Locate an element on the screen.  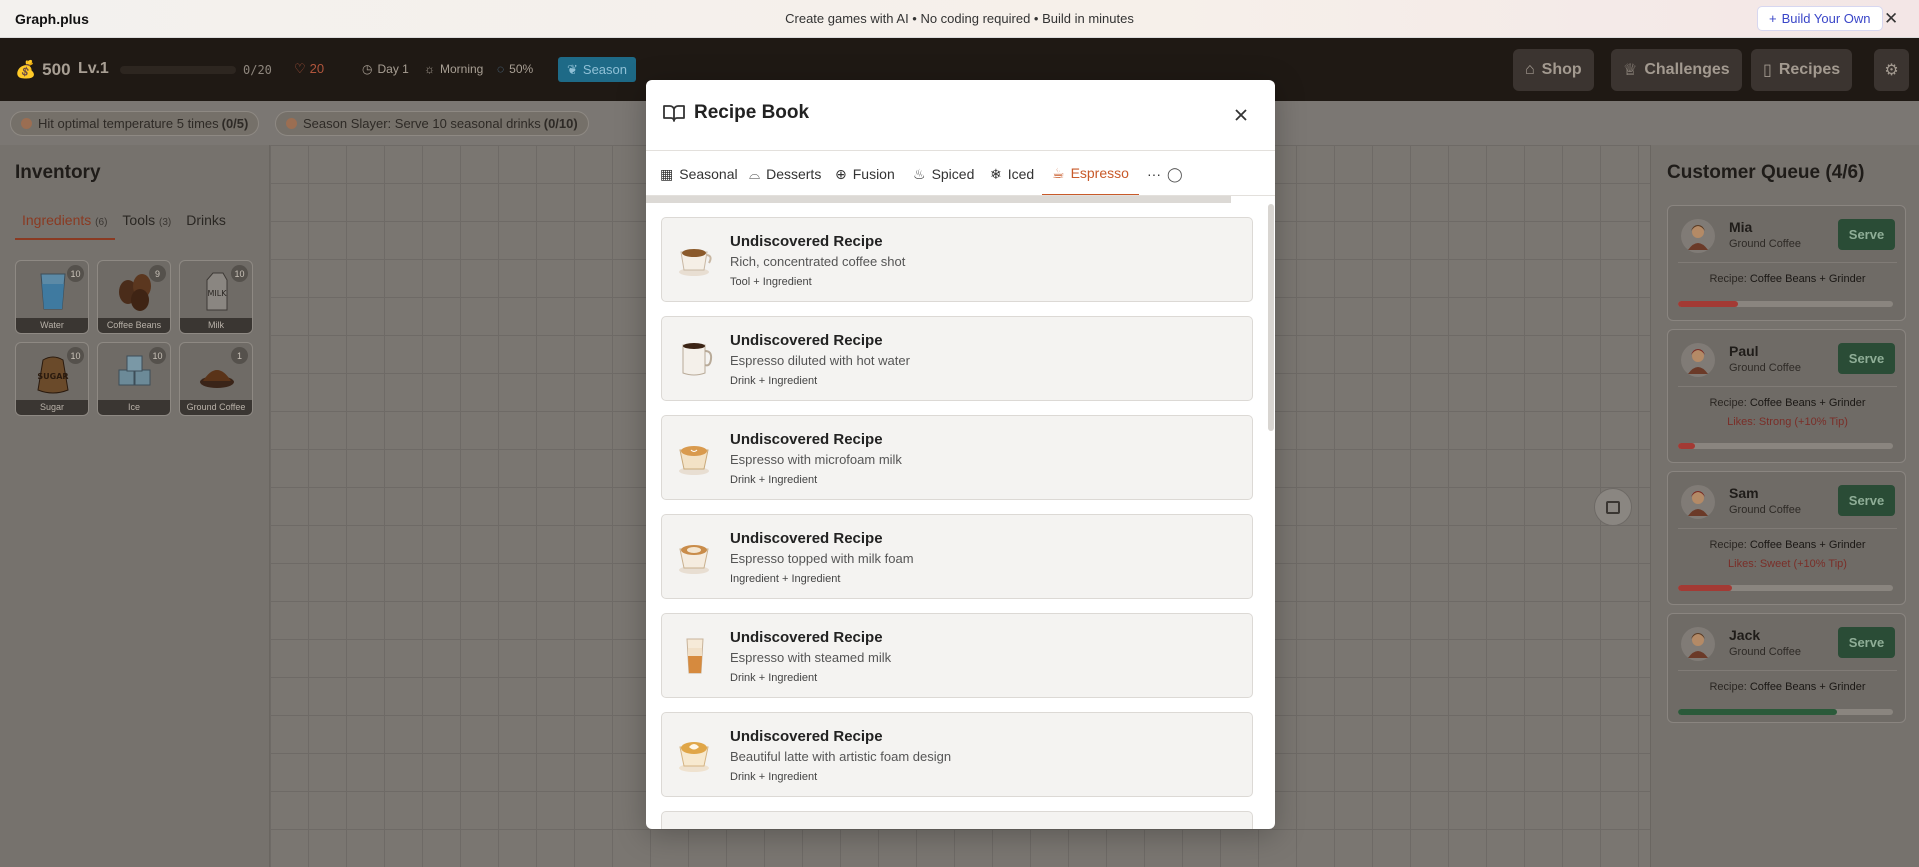
tab-tools: Tools (3) is located at coordinates (147, 226).